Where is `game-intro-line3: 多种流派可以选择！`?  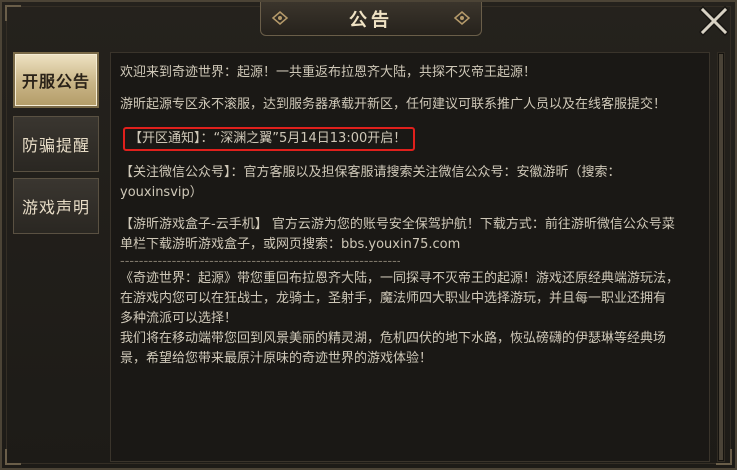 game-intro-line3: 多种流派可以选择！ is located at coordinates (179, 318).